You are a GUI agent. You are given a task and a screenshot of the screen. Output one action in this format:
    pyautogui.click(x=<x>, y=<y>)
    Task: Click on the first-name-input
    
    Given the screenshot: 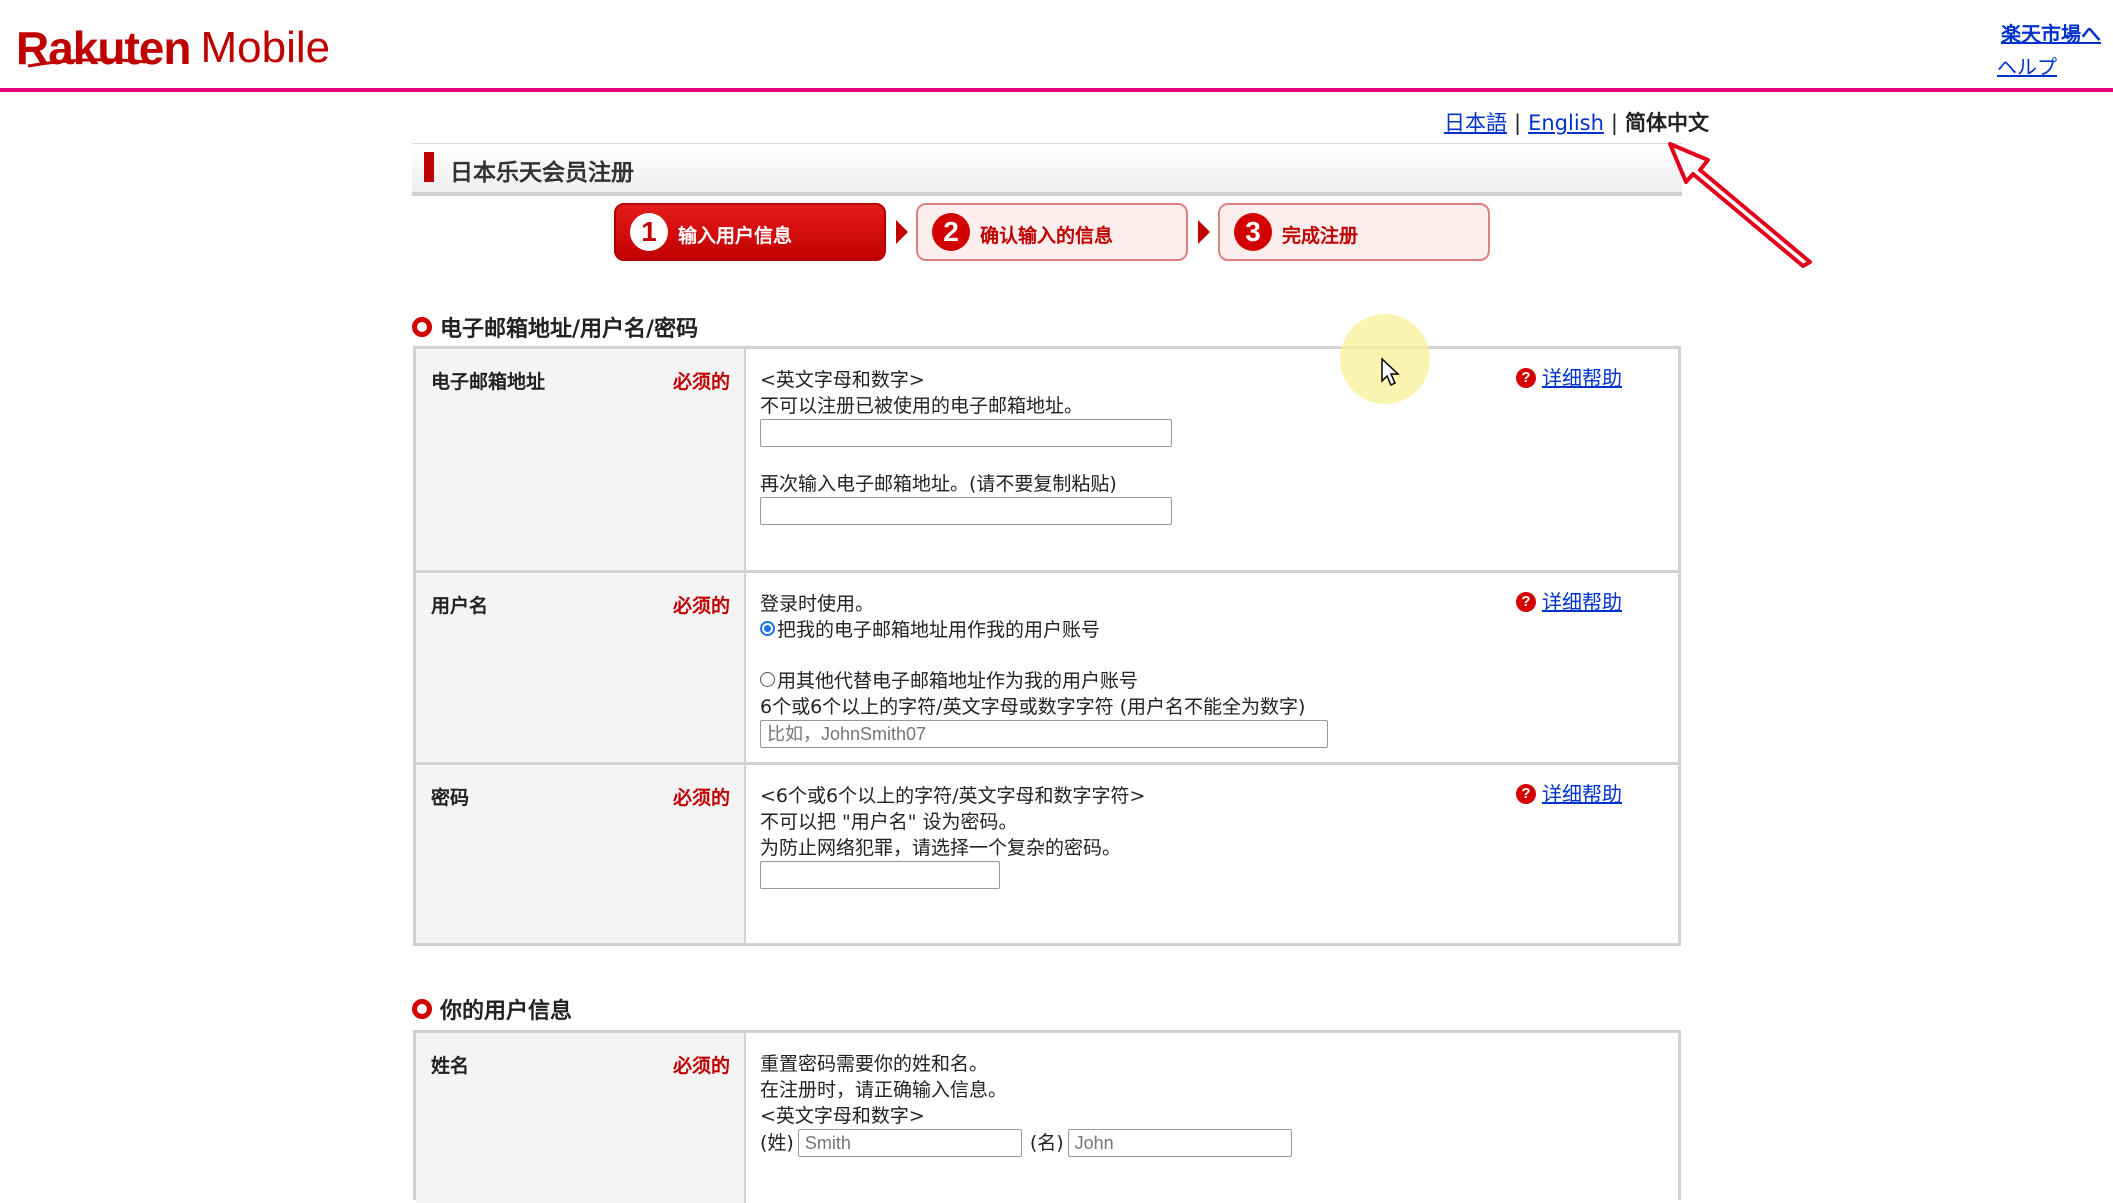 What is the action you would take?
    pyautogui.click(x=1179, y=1143)
    